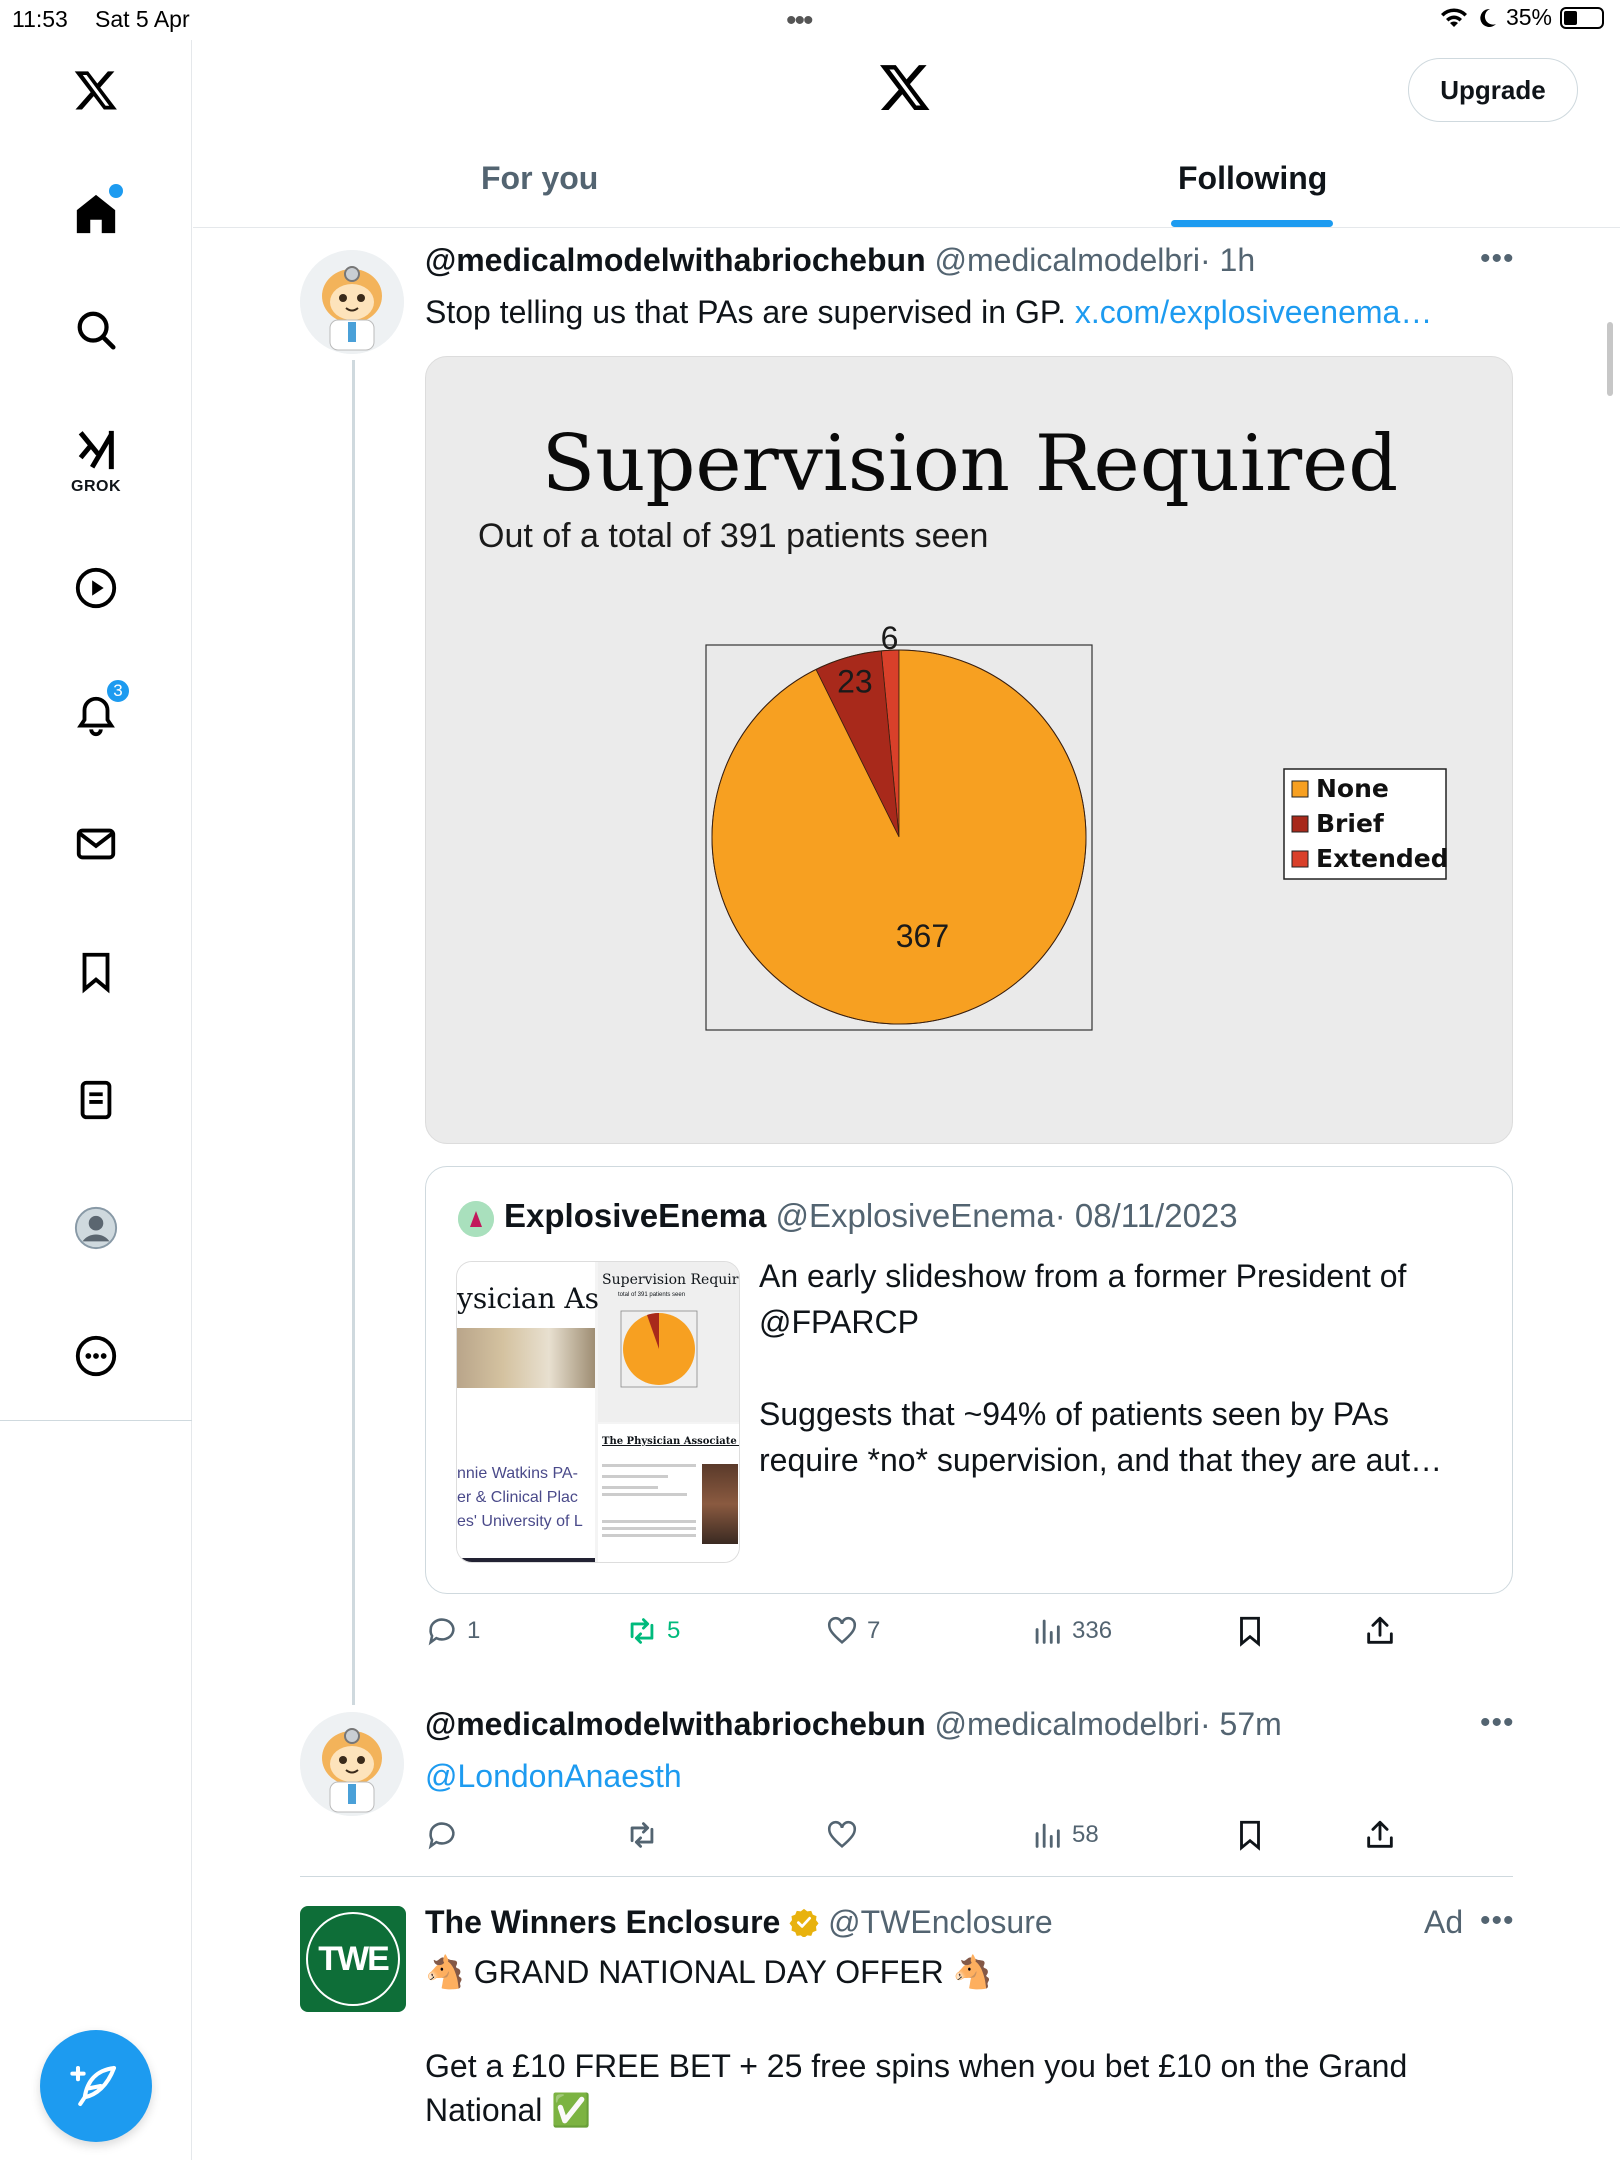 This screenshot has height=2160, width=1620. Describe the element at coordinates (474, 1630) in the screenshot. I see `reply-count: 1` at that location.